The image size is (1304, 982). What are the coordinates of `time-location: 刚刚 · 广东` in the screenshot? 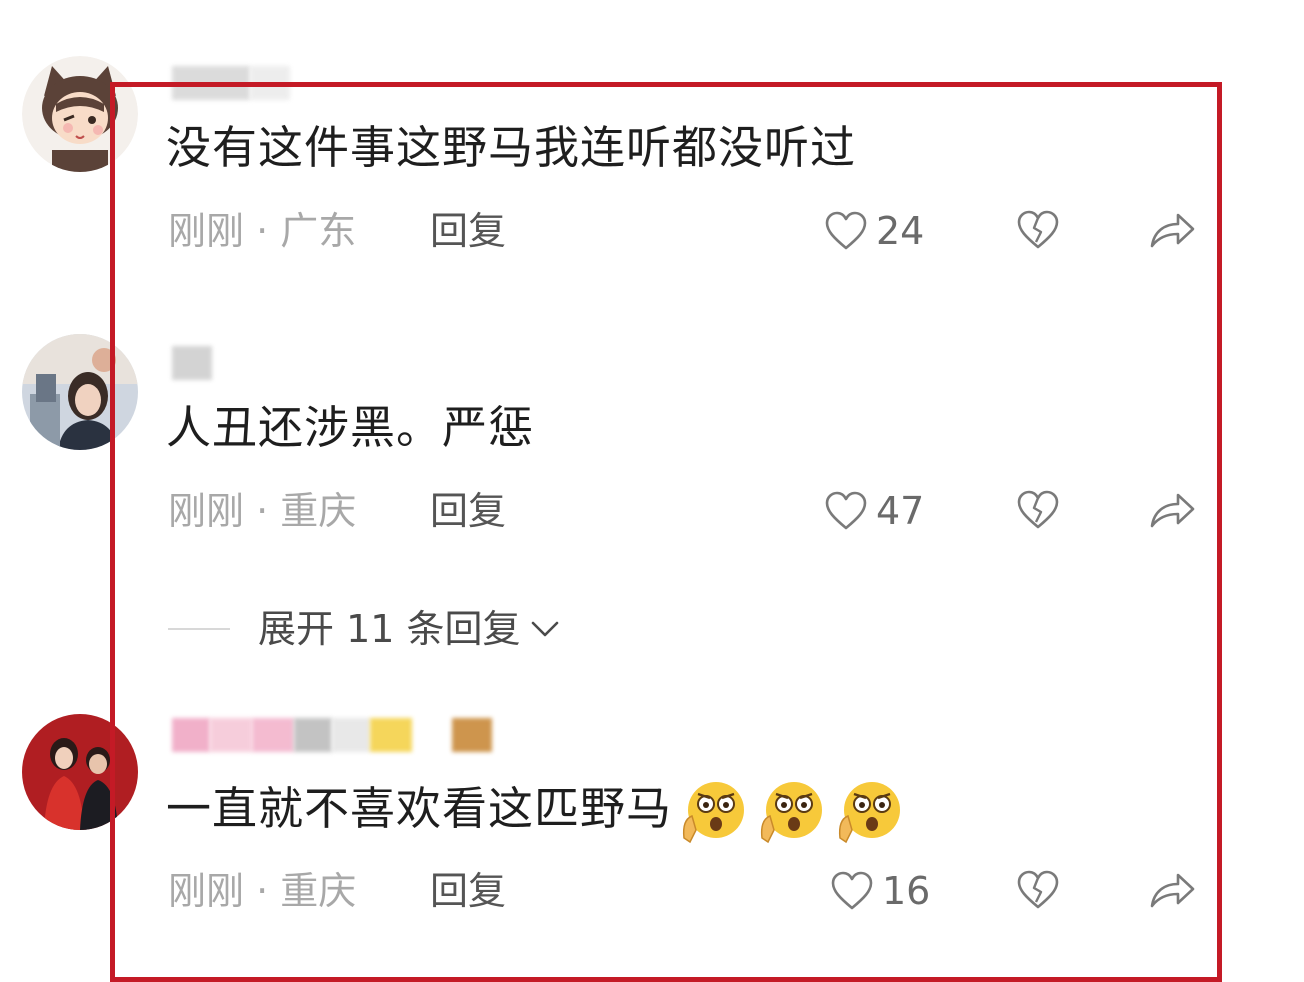 It's located at (262, 231).